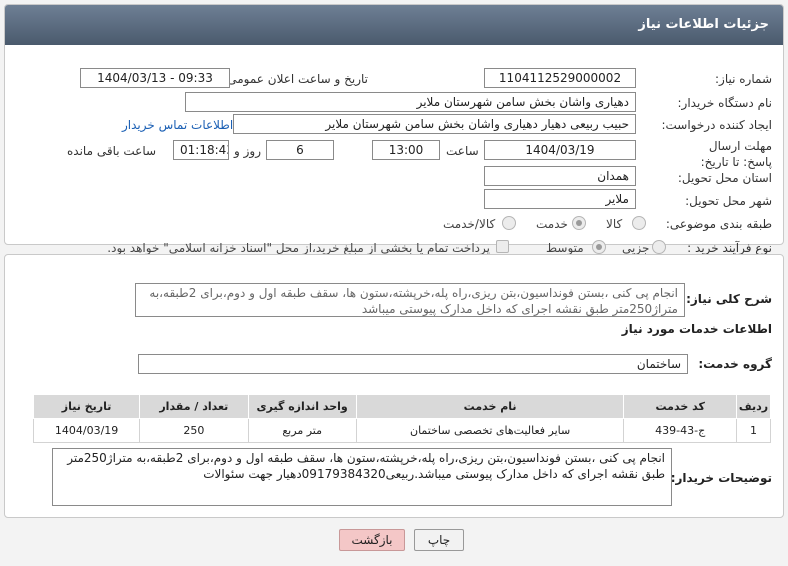  What do you see at coordinates (728, 201) in the screenshot?
I see `city-label: شهر محل تحویل:` at bounding box center [728, 201].